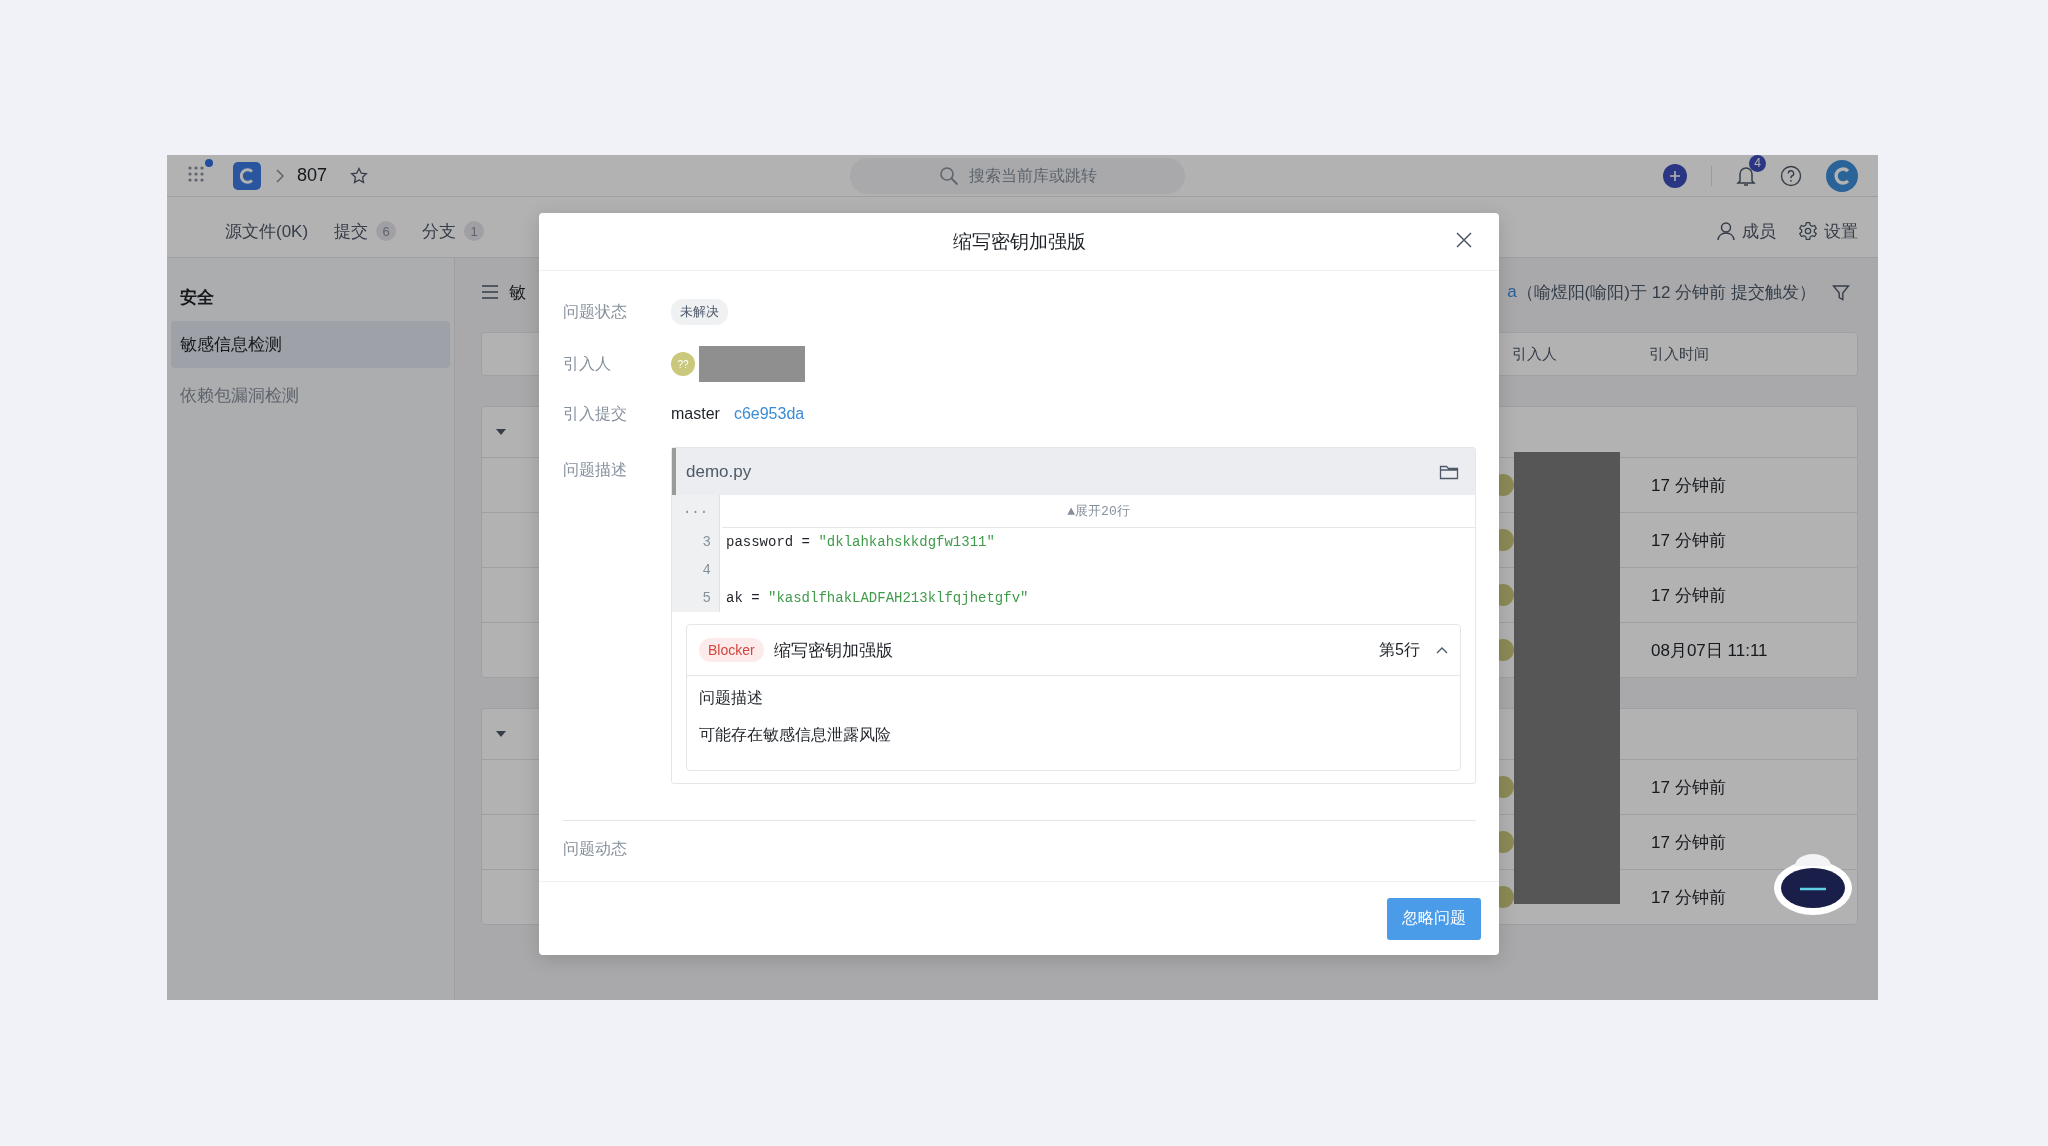 The image size is (2048, 1146). What do you see at coordinates (1828, 231) in the screenshot?
I see `settings-link: 设置` at bounding box center [1828, 231].